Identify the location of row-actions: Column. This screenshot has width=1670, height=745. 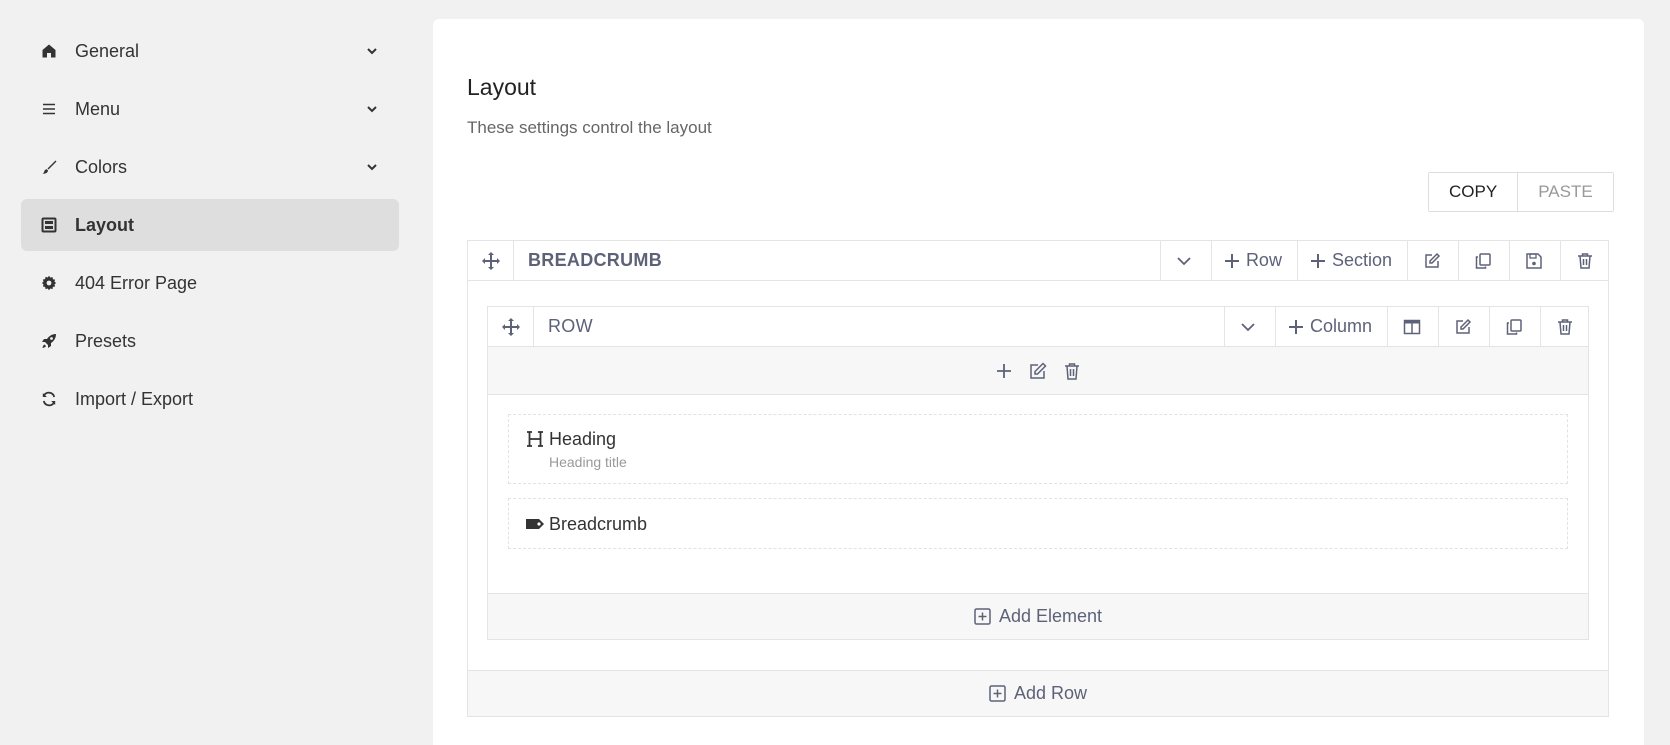
(1405, 326).